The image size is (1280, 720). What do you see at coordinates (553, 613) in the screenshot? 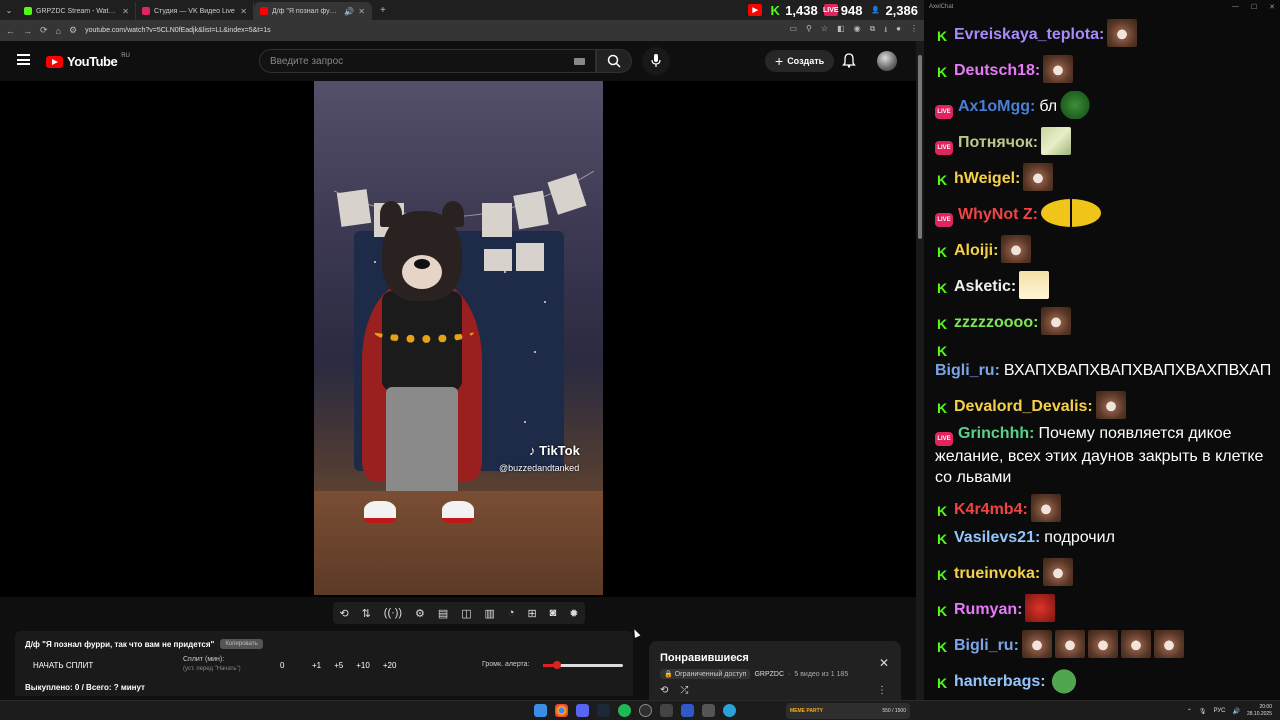
I see `screenshot-camera-icon: ◙` at bounding box center [553, 613].